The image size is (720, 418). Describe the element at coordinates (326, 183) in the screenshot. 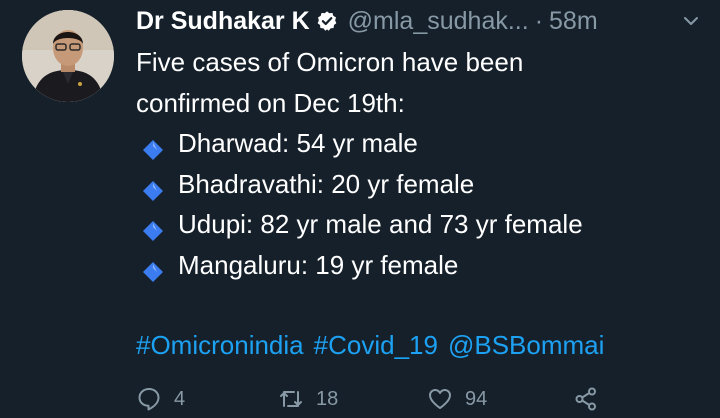

I see `bullet-text: Bhadravathi: 20 yr female` at that location.